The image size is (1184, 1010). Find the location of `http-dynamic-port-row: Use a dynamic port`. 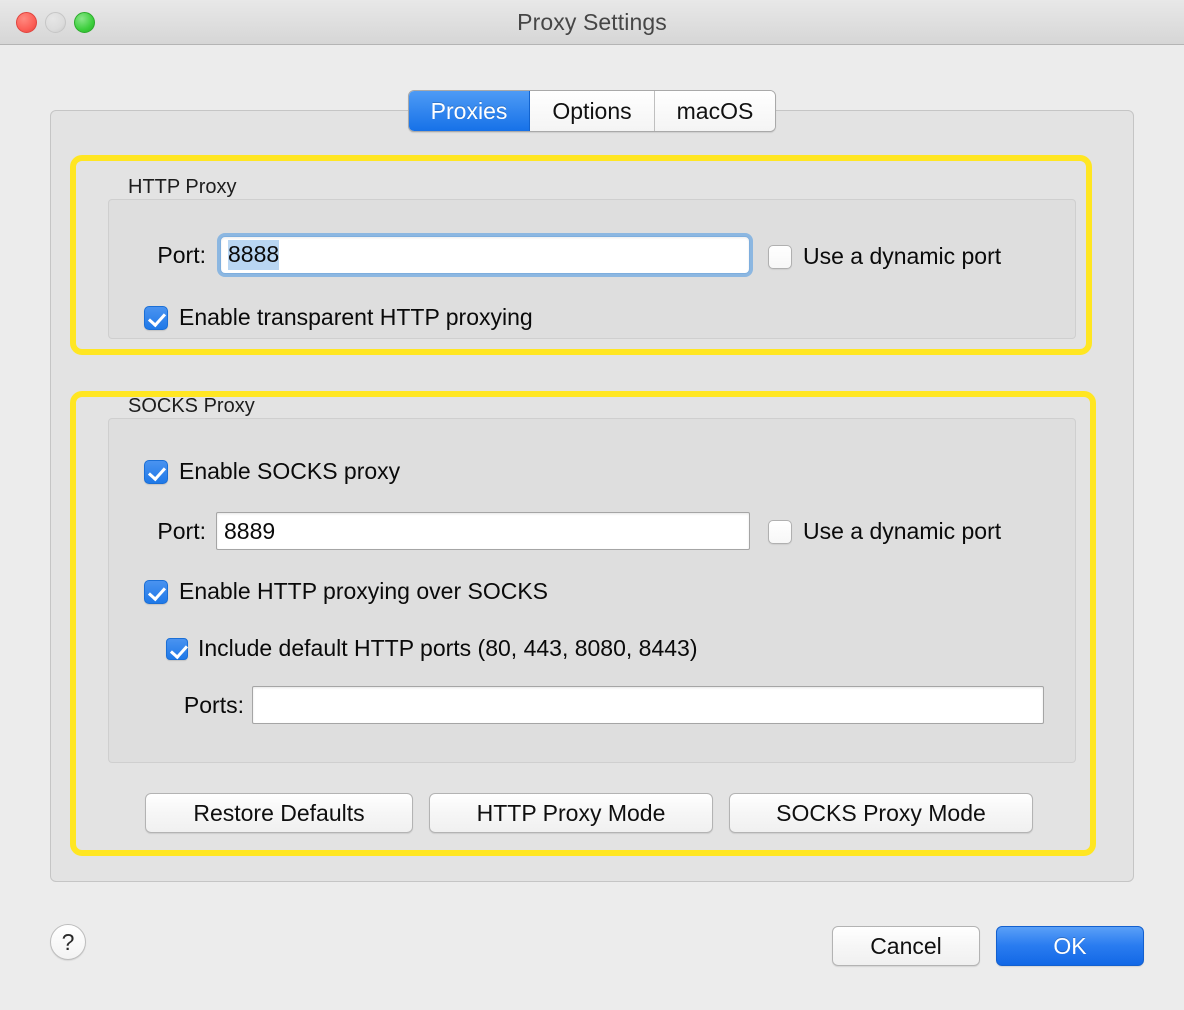

http-dynamic-port-row: Use a dynamic port is located at coordinates (884, 256).